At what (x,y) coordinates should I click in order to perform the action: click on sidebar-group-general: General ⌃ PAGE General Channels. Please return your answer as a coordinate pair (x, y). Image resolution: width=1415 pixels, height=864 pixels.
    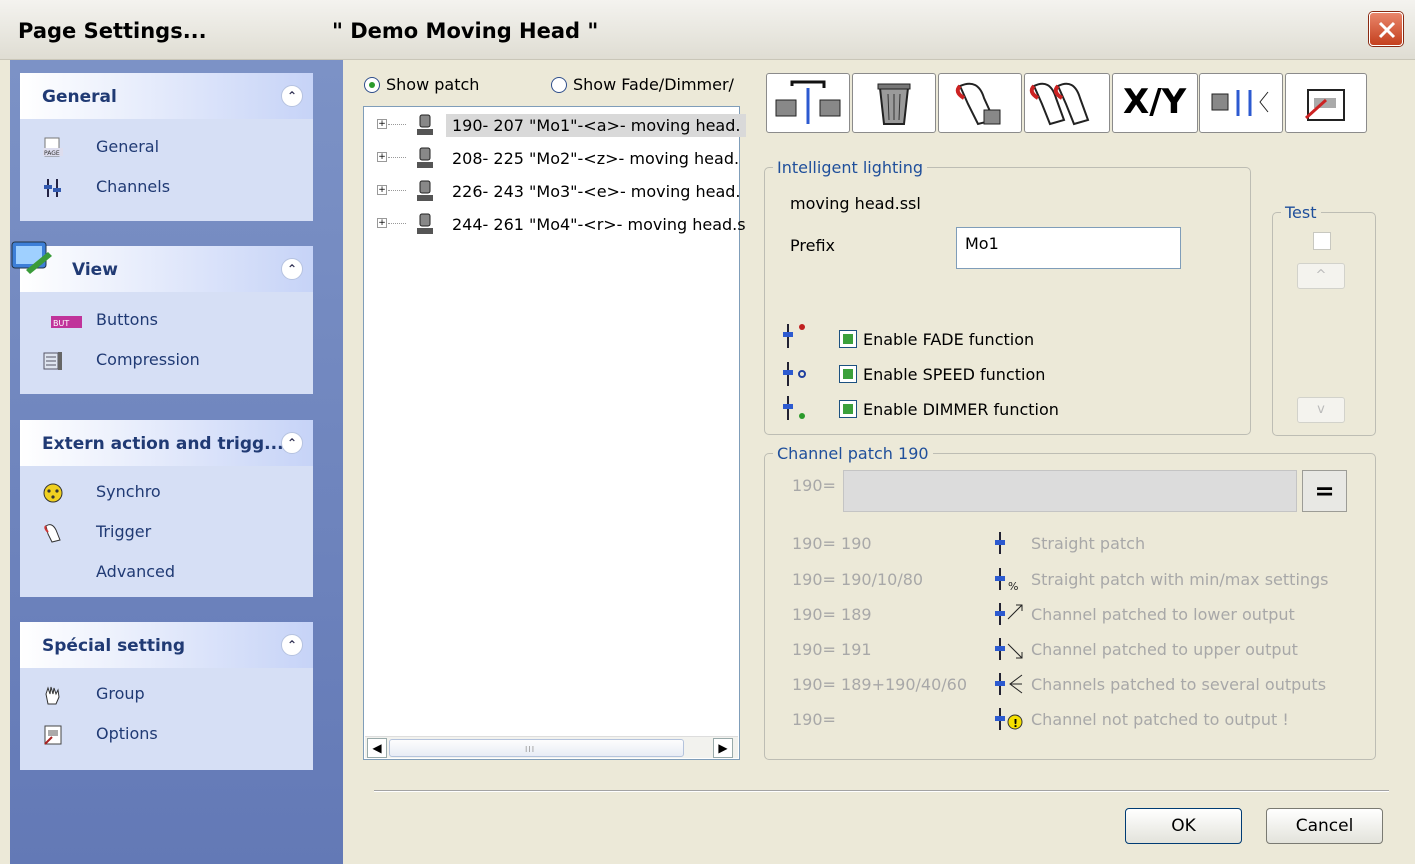
    Looking at the image, I should click on (166, 147).